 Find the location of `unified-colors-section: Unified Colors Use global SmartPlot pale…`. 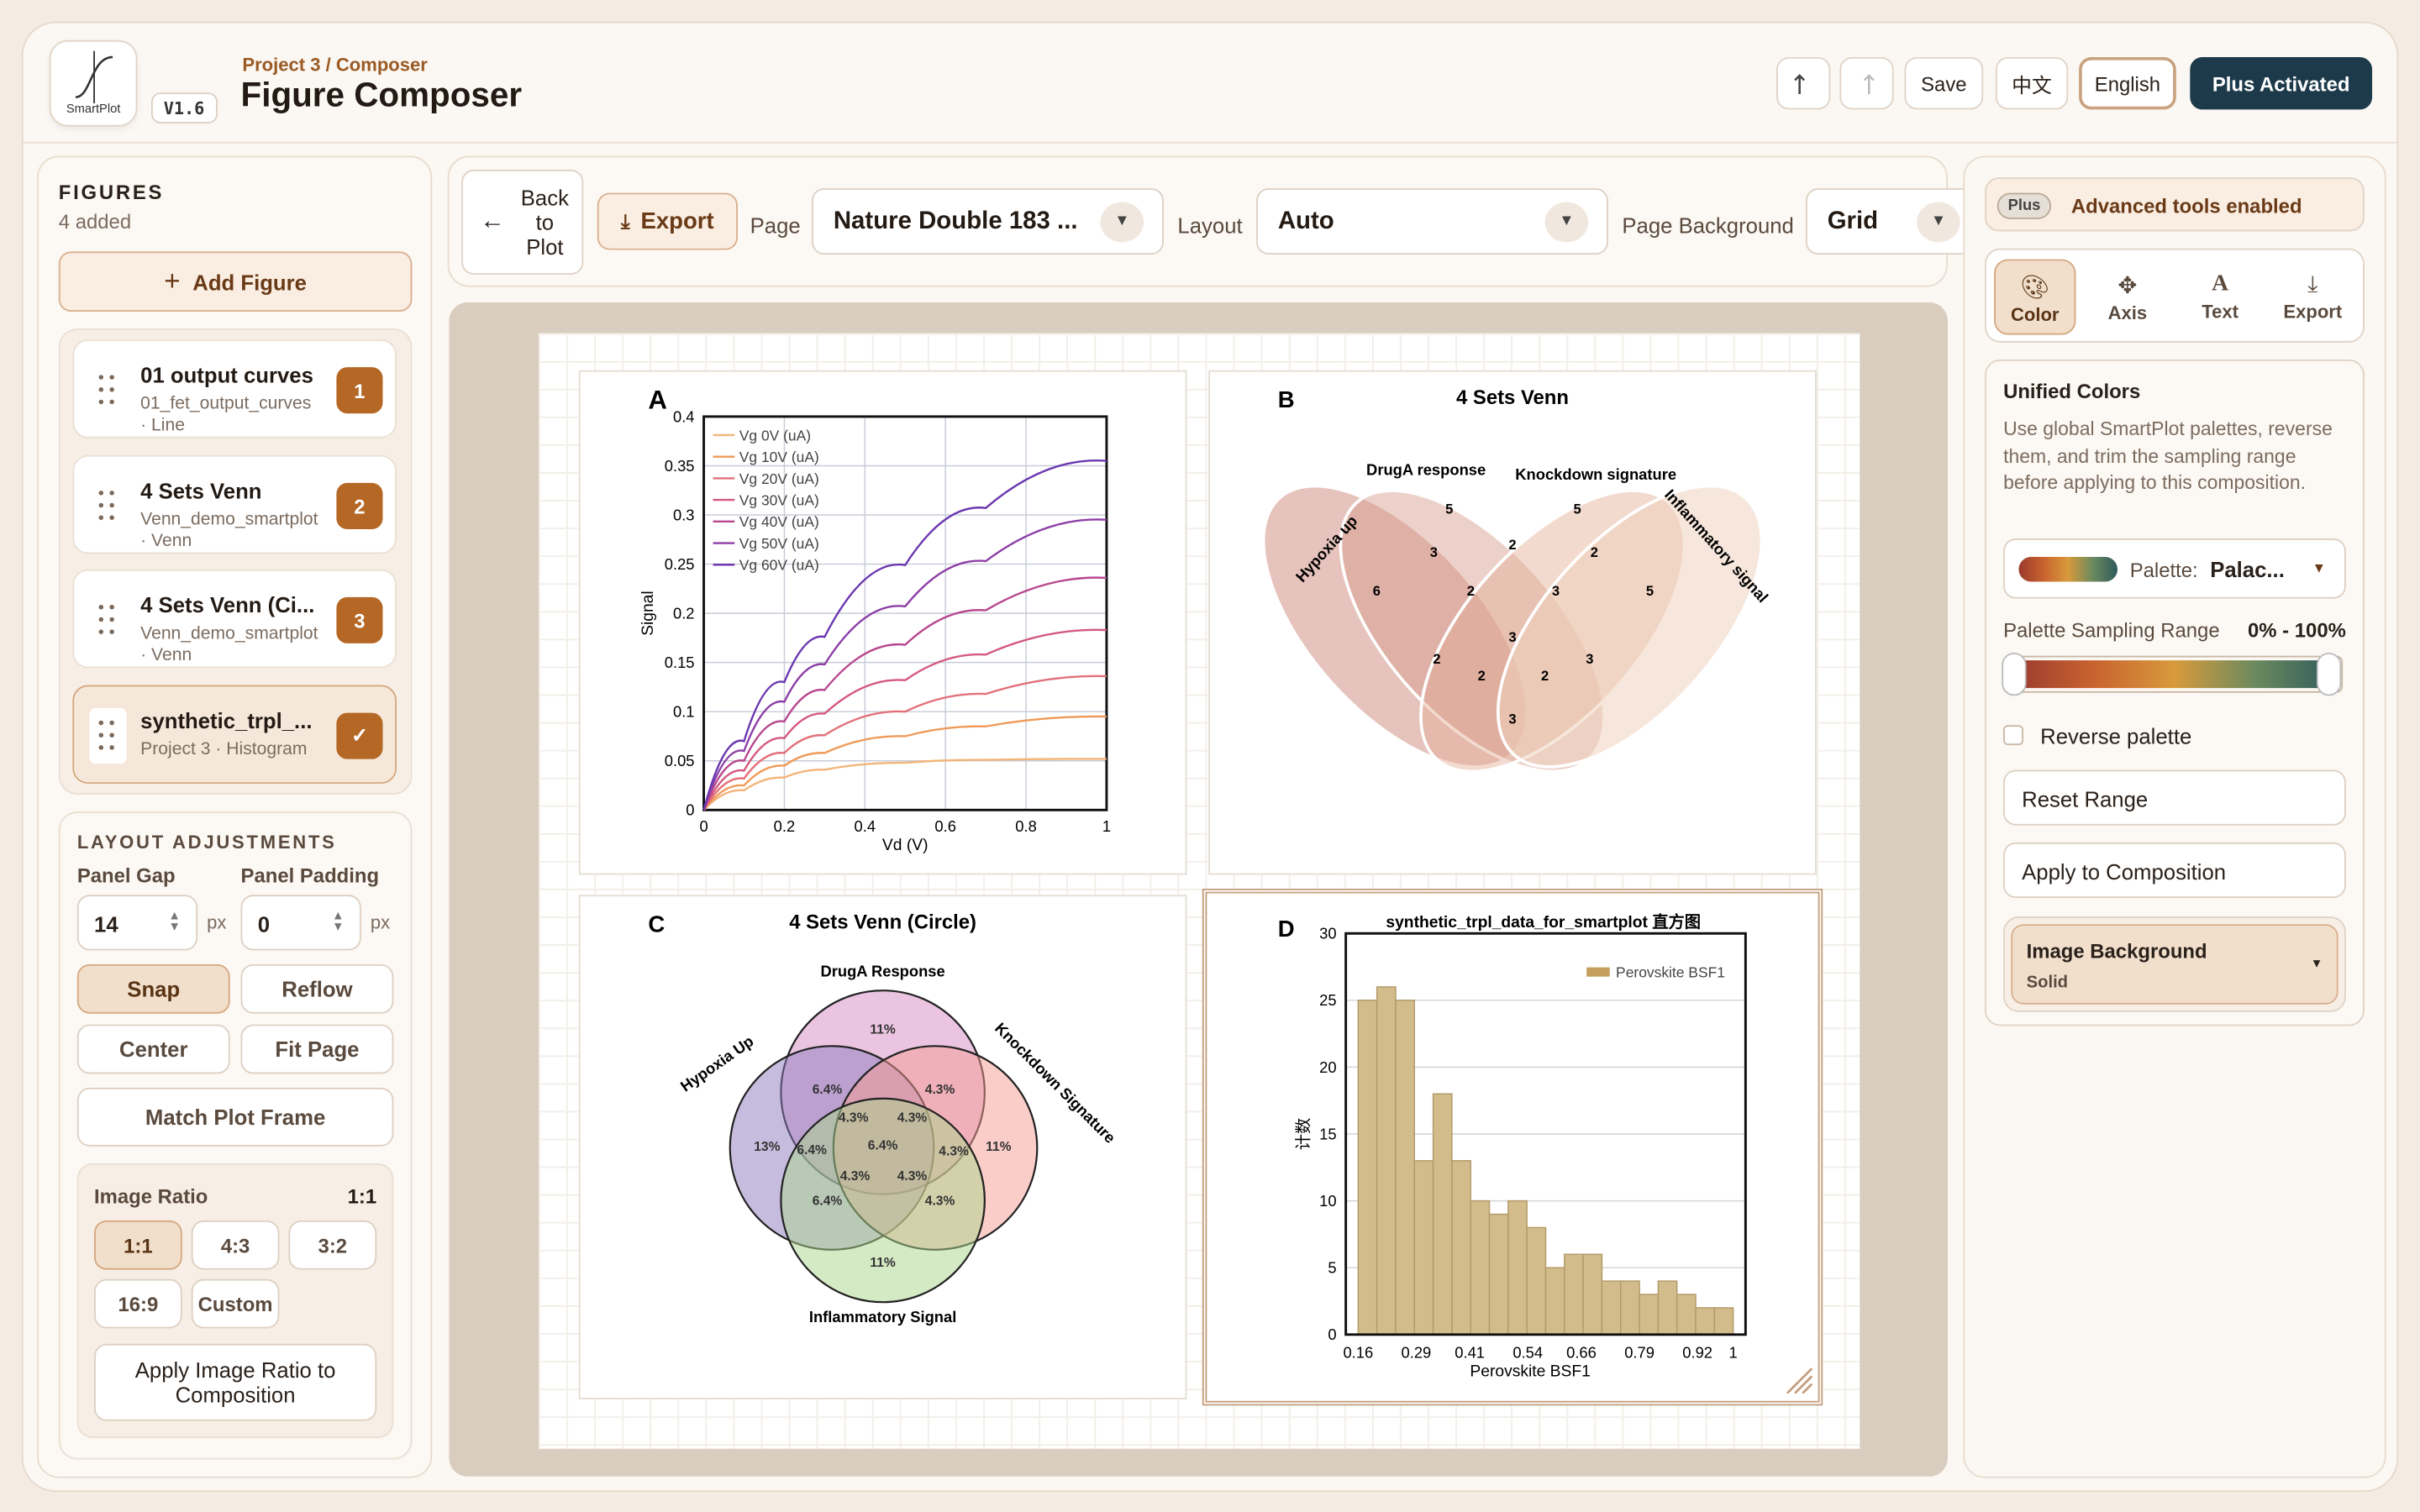

unified-colors-section: Unified Colors Use global SmartPlot pale… is located at coordinates (2175, 692).